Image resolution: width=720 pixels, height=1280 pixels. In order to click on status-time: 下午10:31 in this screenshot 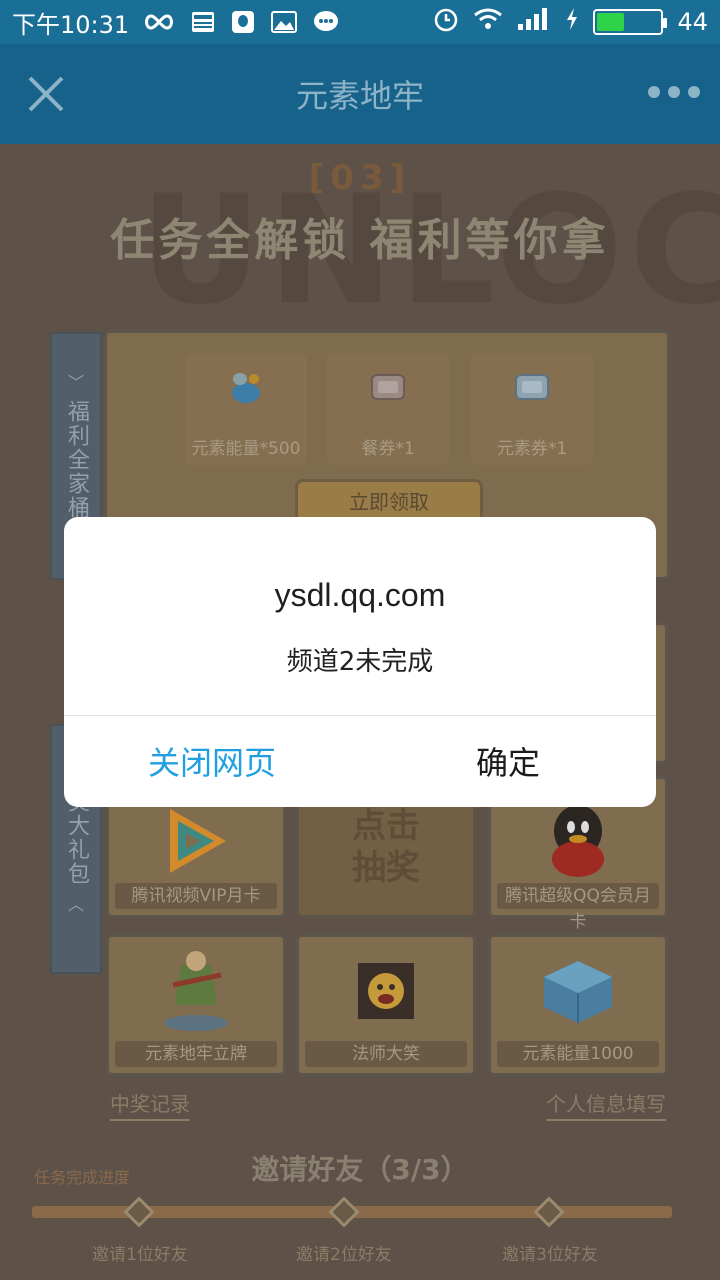, I will do `click(71, 24)`.